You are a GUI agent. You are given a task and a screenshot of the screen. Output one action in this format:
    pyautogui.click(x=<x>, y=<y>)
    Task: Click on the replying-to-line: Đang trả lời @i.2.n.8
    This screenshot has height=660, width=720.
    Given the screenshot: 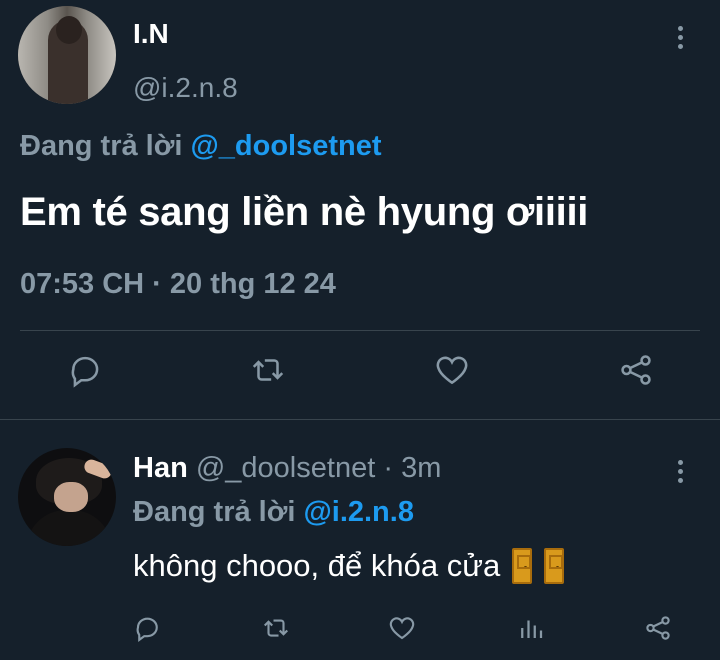 What is the action you would take?
    pyautogui.click(x=273, y=512)
    